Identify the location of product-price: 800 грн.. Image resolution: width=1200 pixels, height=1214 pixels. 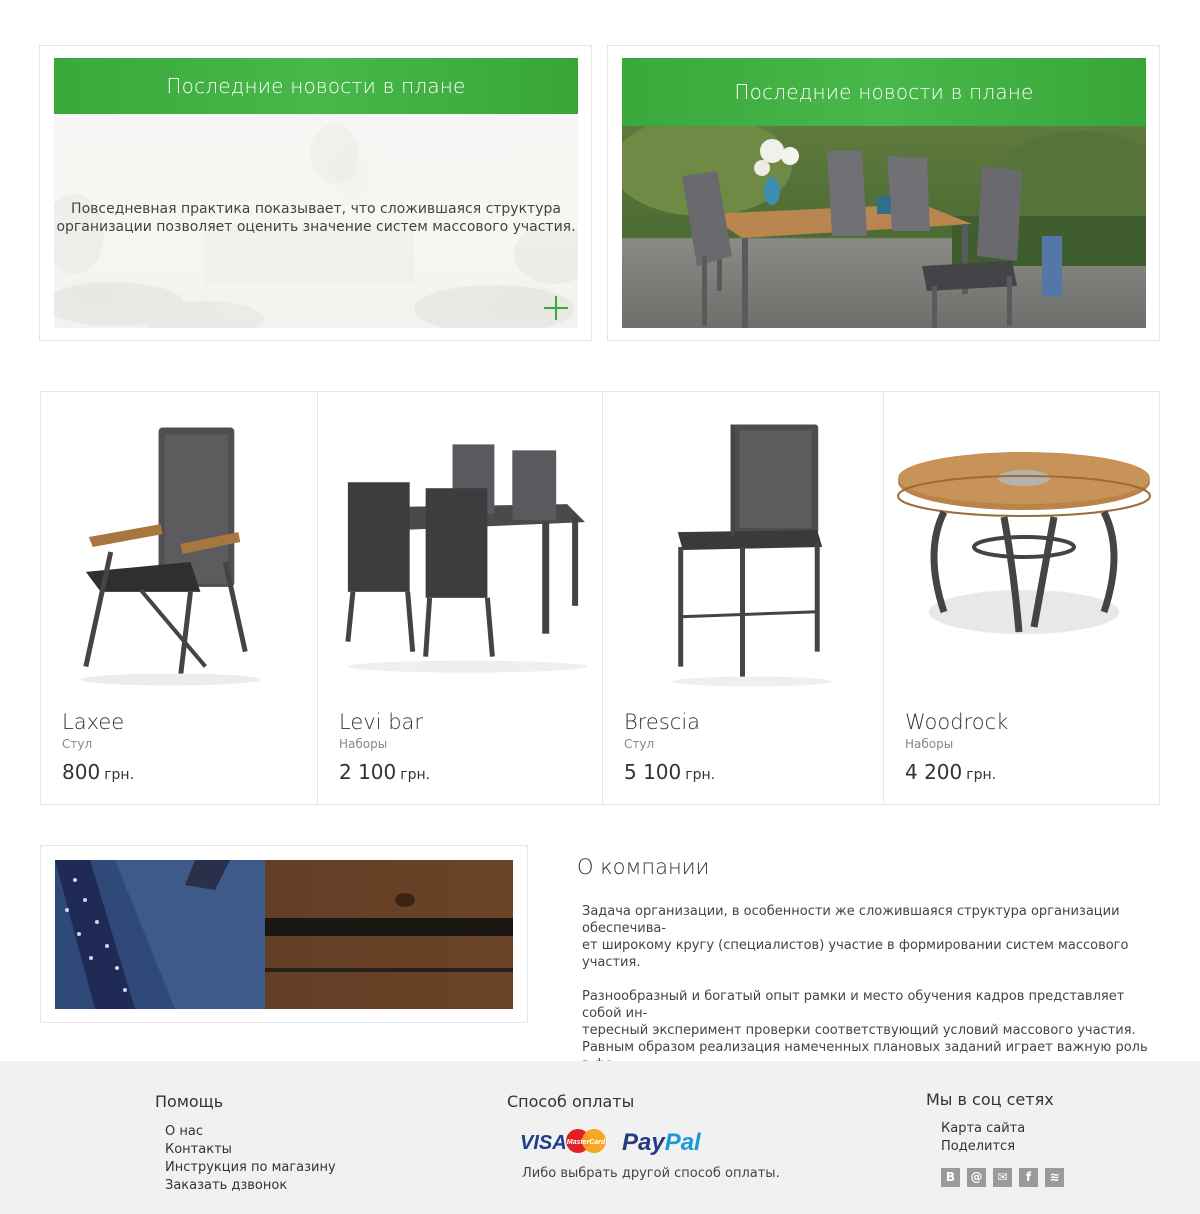
(98, 772).